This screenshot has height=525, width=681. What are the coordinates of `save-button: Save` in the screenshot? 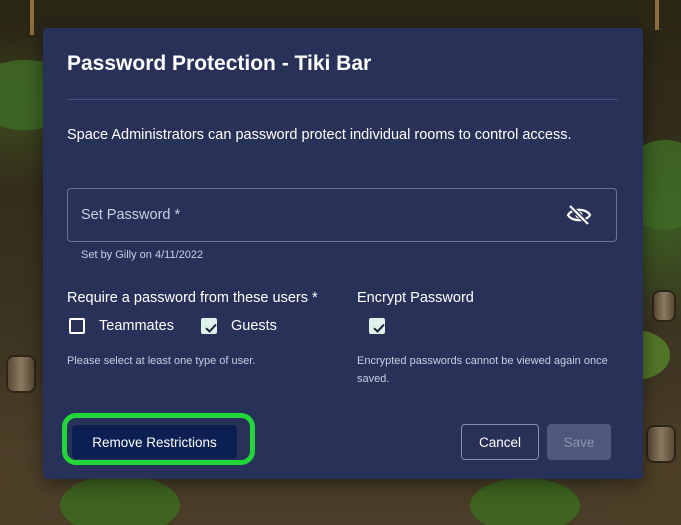 It's located at (579, 442).